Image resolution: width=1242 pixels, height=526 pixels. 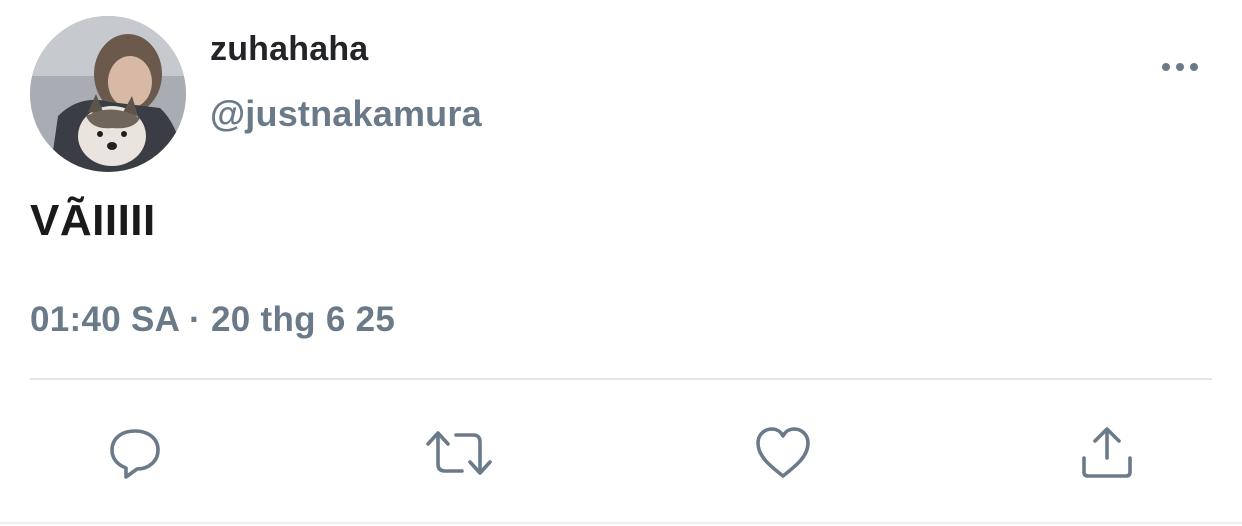 I want to click on share-icon, so click(x=1107, y=452).